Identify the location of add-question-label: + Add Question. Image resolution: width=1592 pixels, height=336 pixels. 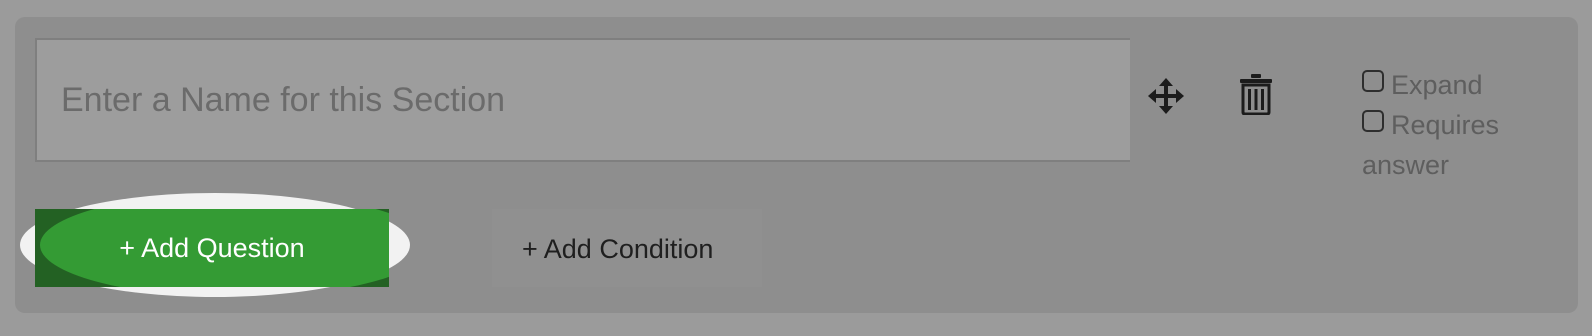
(212, 248).